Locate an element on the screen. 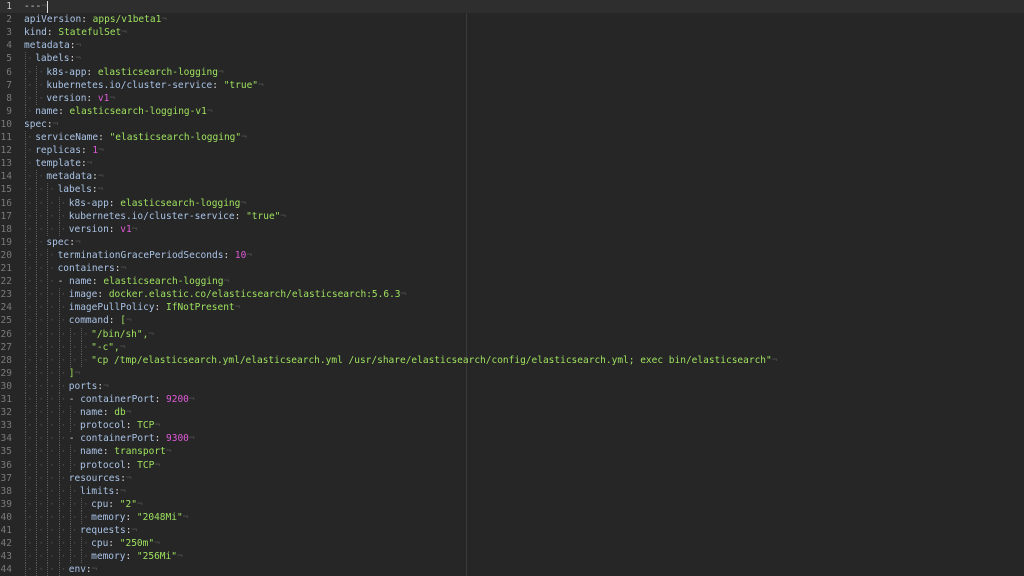 This screenshot has height=576, width=1024. yaml-string: TCP is located at coordinates (146, 465).